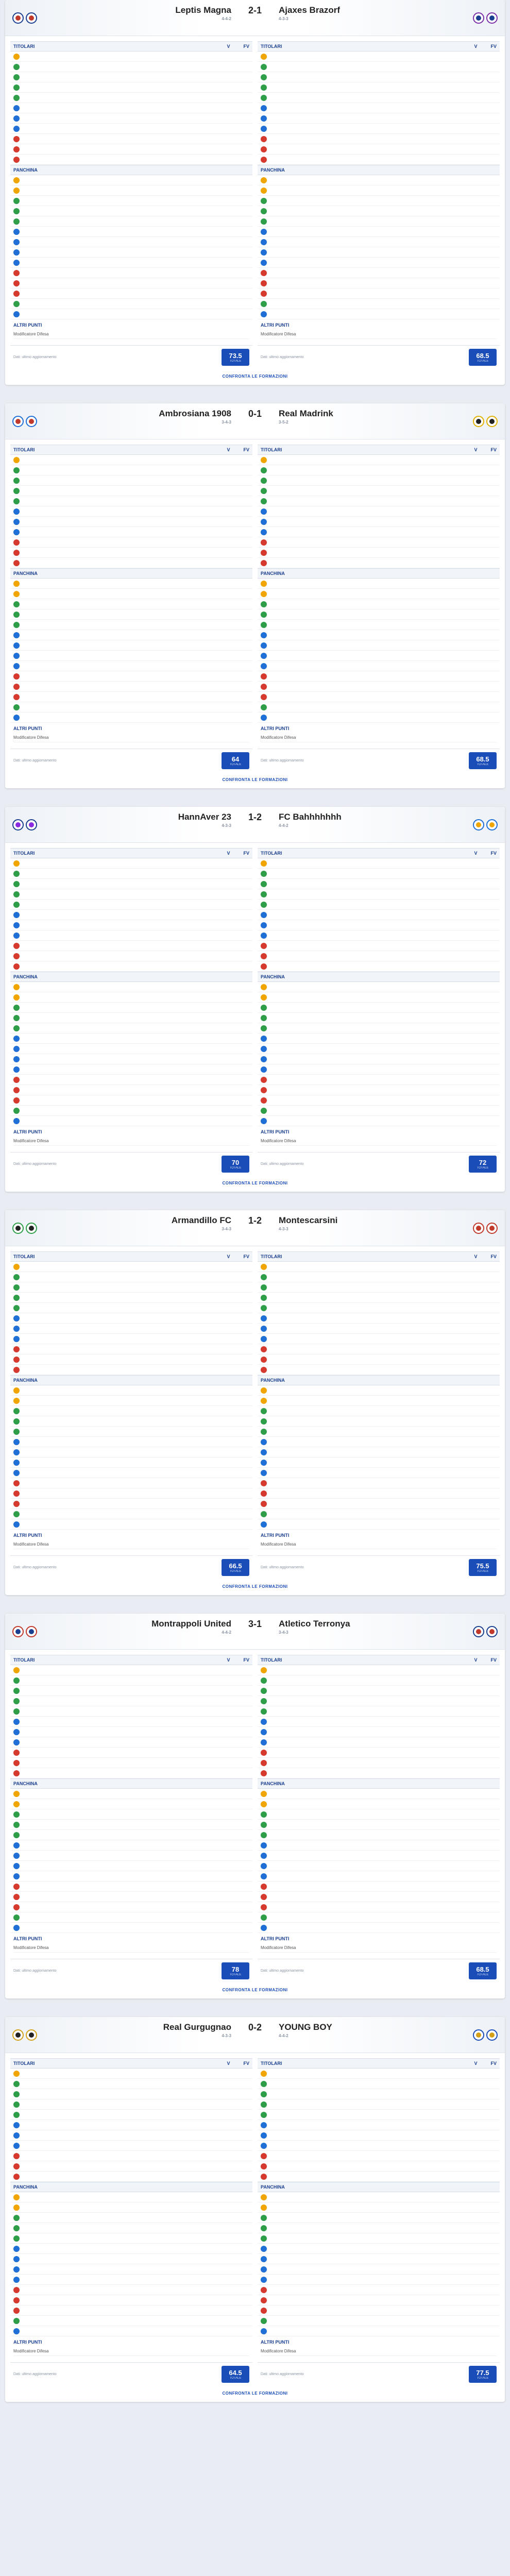 The height and width of the screenshot is (2576, 510). What do you see at coordinates (164, 417) in the screenshot?
I see `home-team: Ambrosiana 1908 3-4-3` at bounding box center [164, 417].